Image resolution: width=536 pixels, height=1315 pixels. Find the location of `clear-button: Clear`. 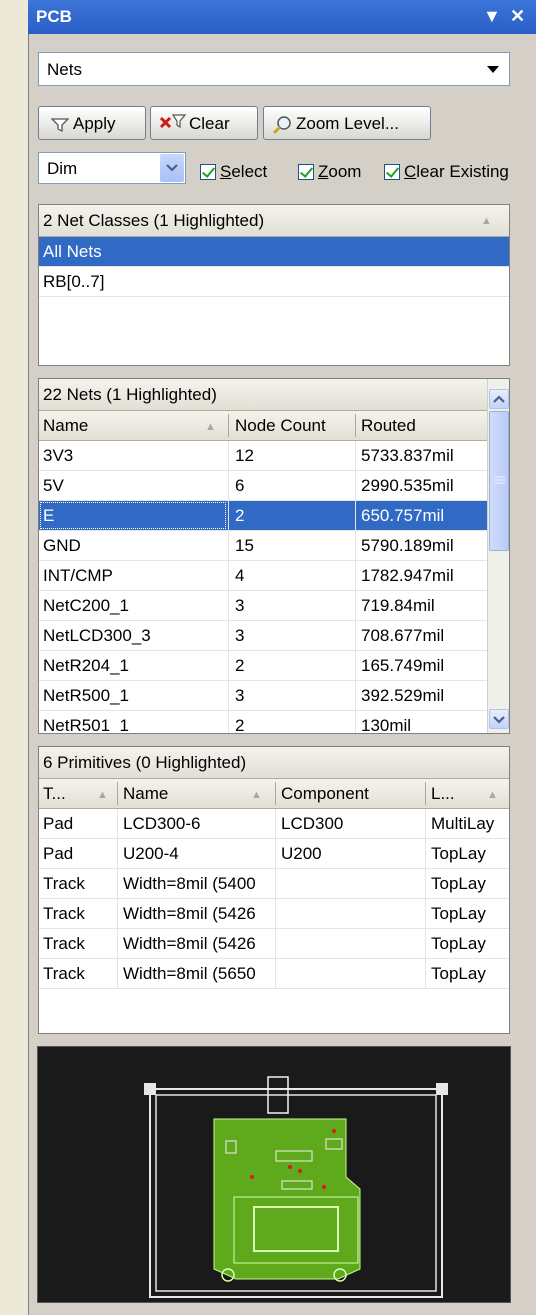

clear-button: Clear is located at coordinates (204, 123).